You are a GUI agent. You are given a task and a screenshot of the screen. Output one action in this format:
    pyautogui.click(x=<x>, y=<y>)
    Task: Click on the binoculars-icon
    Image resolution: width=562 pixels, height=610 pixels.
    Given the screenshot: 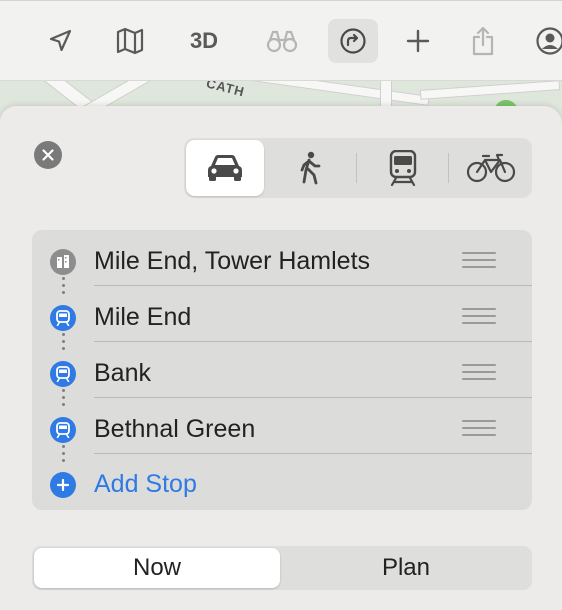 What is the action you would take?
    pyautogui.click(x=282, y=41)
    